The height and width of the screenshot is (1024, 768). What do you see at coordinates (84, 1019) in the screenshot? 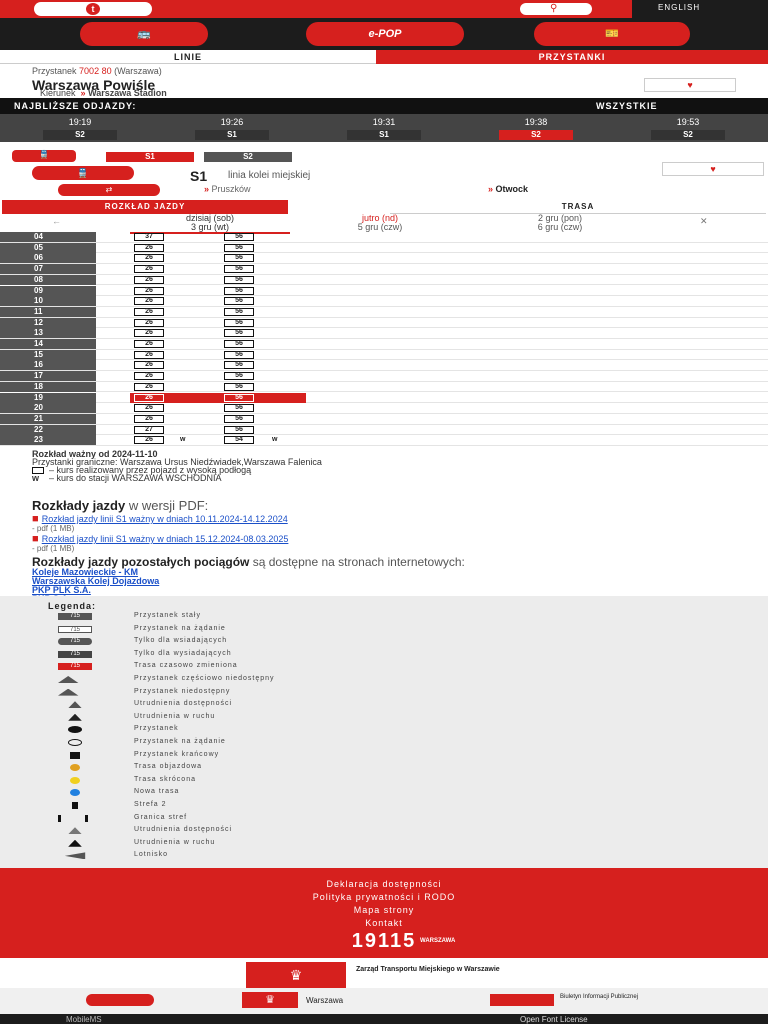
I see `bottom-left-link: MobileMS` at bounding box center [84, 1019].